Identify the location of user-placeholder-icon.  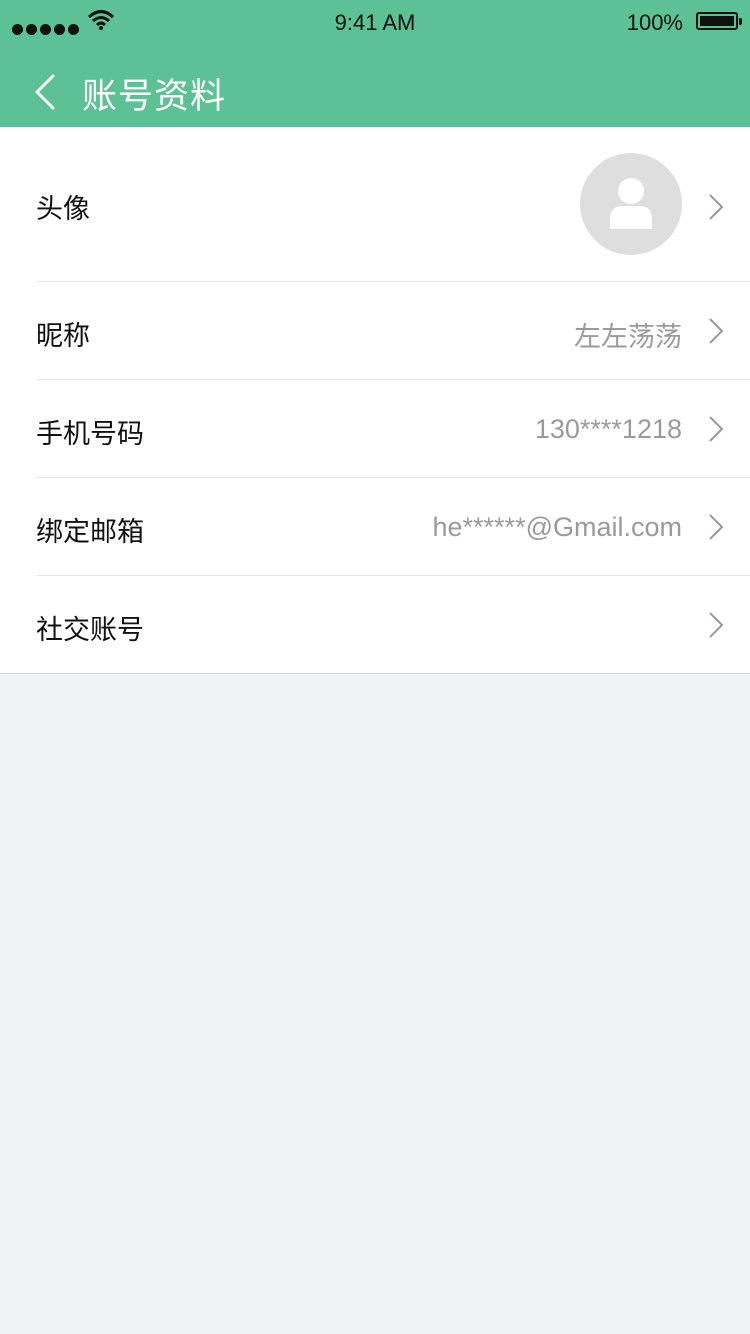
(631, 203).